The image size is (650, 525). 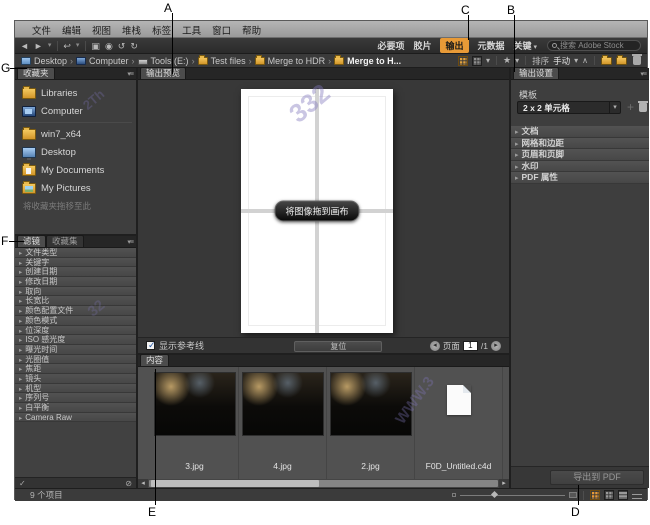 I want to click on slider-thumb, so click(x=494, y=494).